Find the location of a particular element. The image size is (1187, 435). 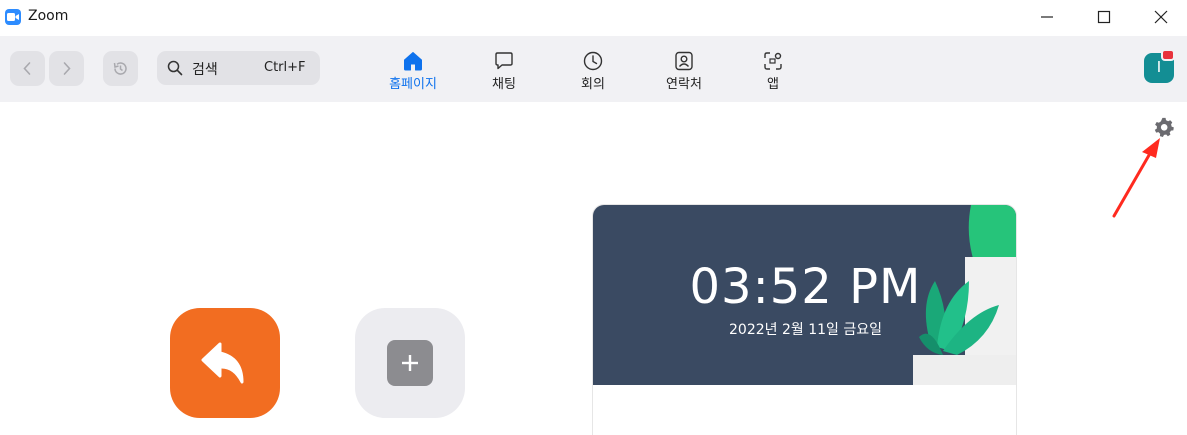

close-icon is located at coordinates (1161, 17).